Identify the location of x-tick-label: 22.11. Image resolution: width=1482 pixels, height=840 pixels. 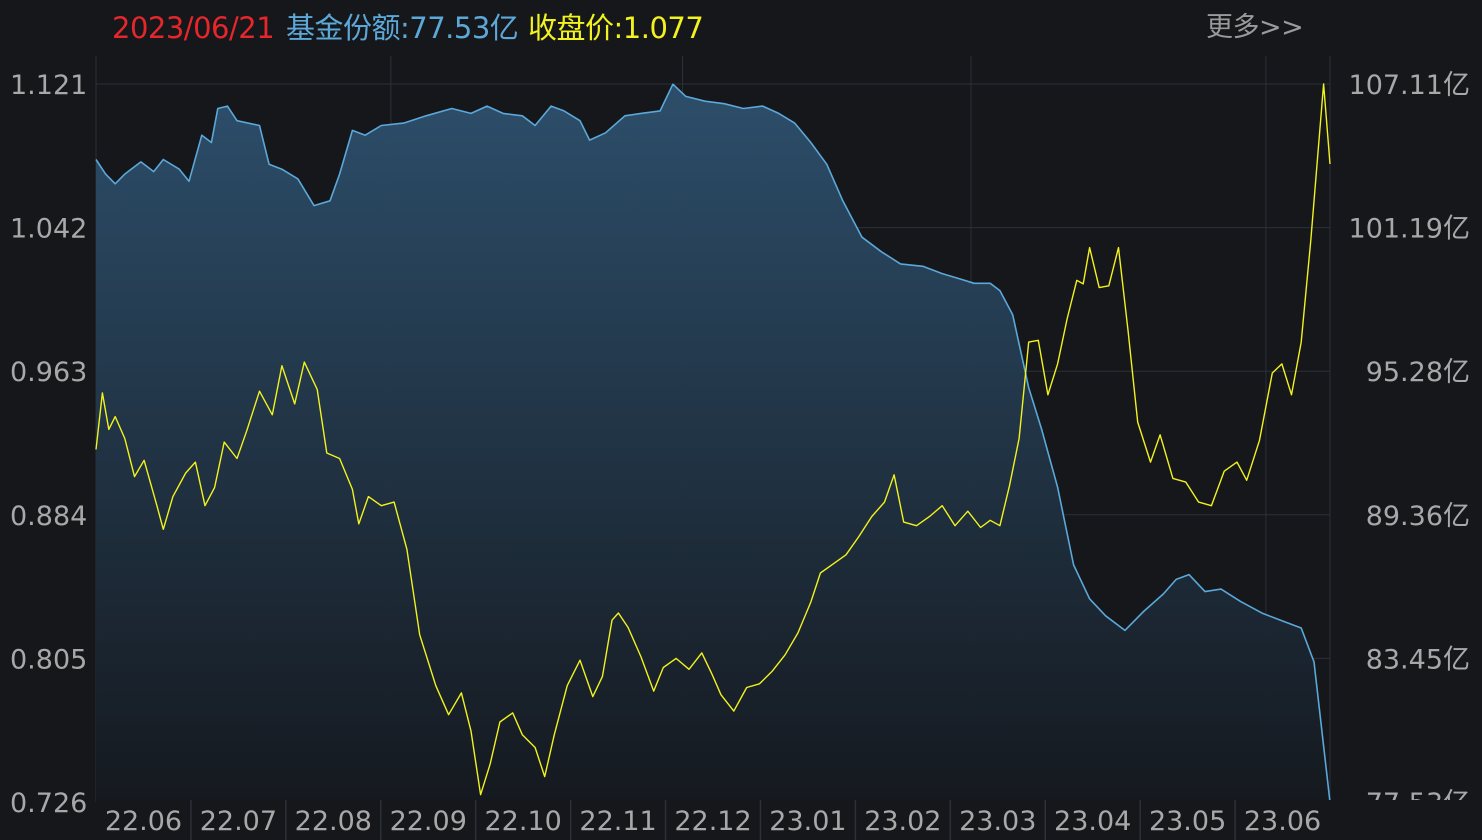
(617, 821).